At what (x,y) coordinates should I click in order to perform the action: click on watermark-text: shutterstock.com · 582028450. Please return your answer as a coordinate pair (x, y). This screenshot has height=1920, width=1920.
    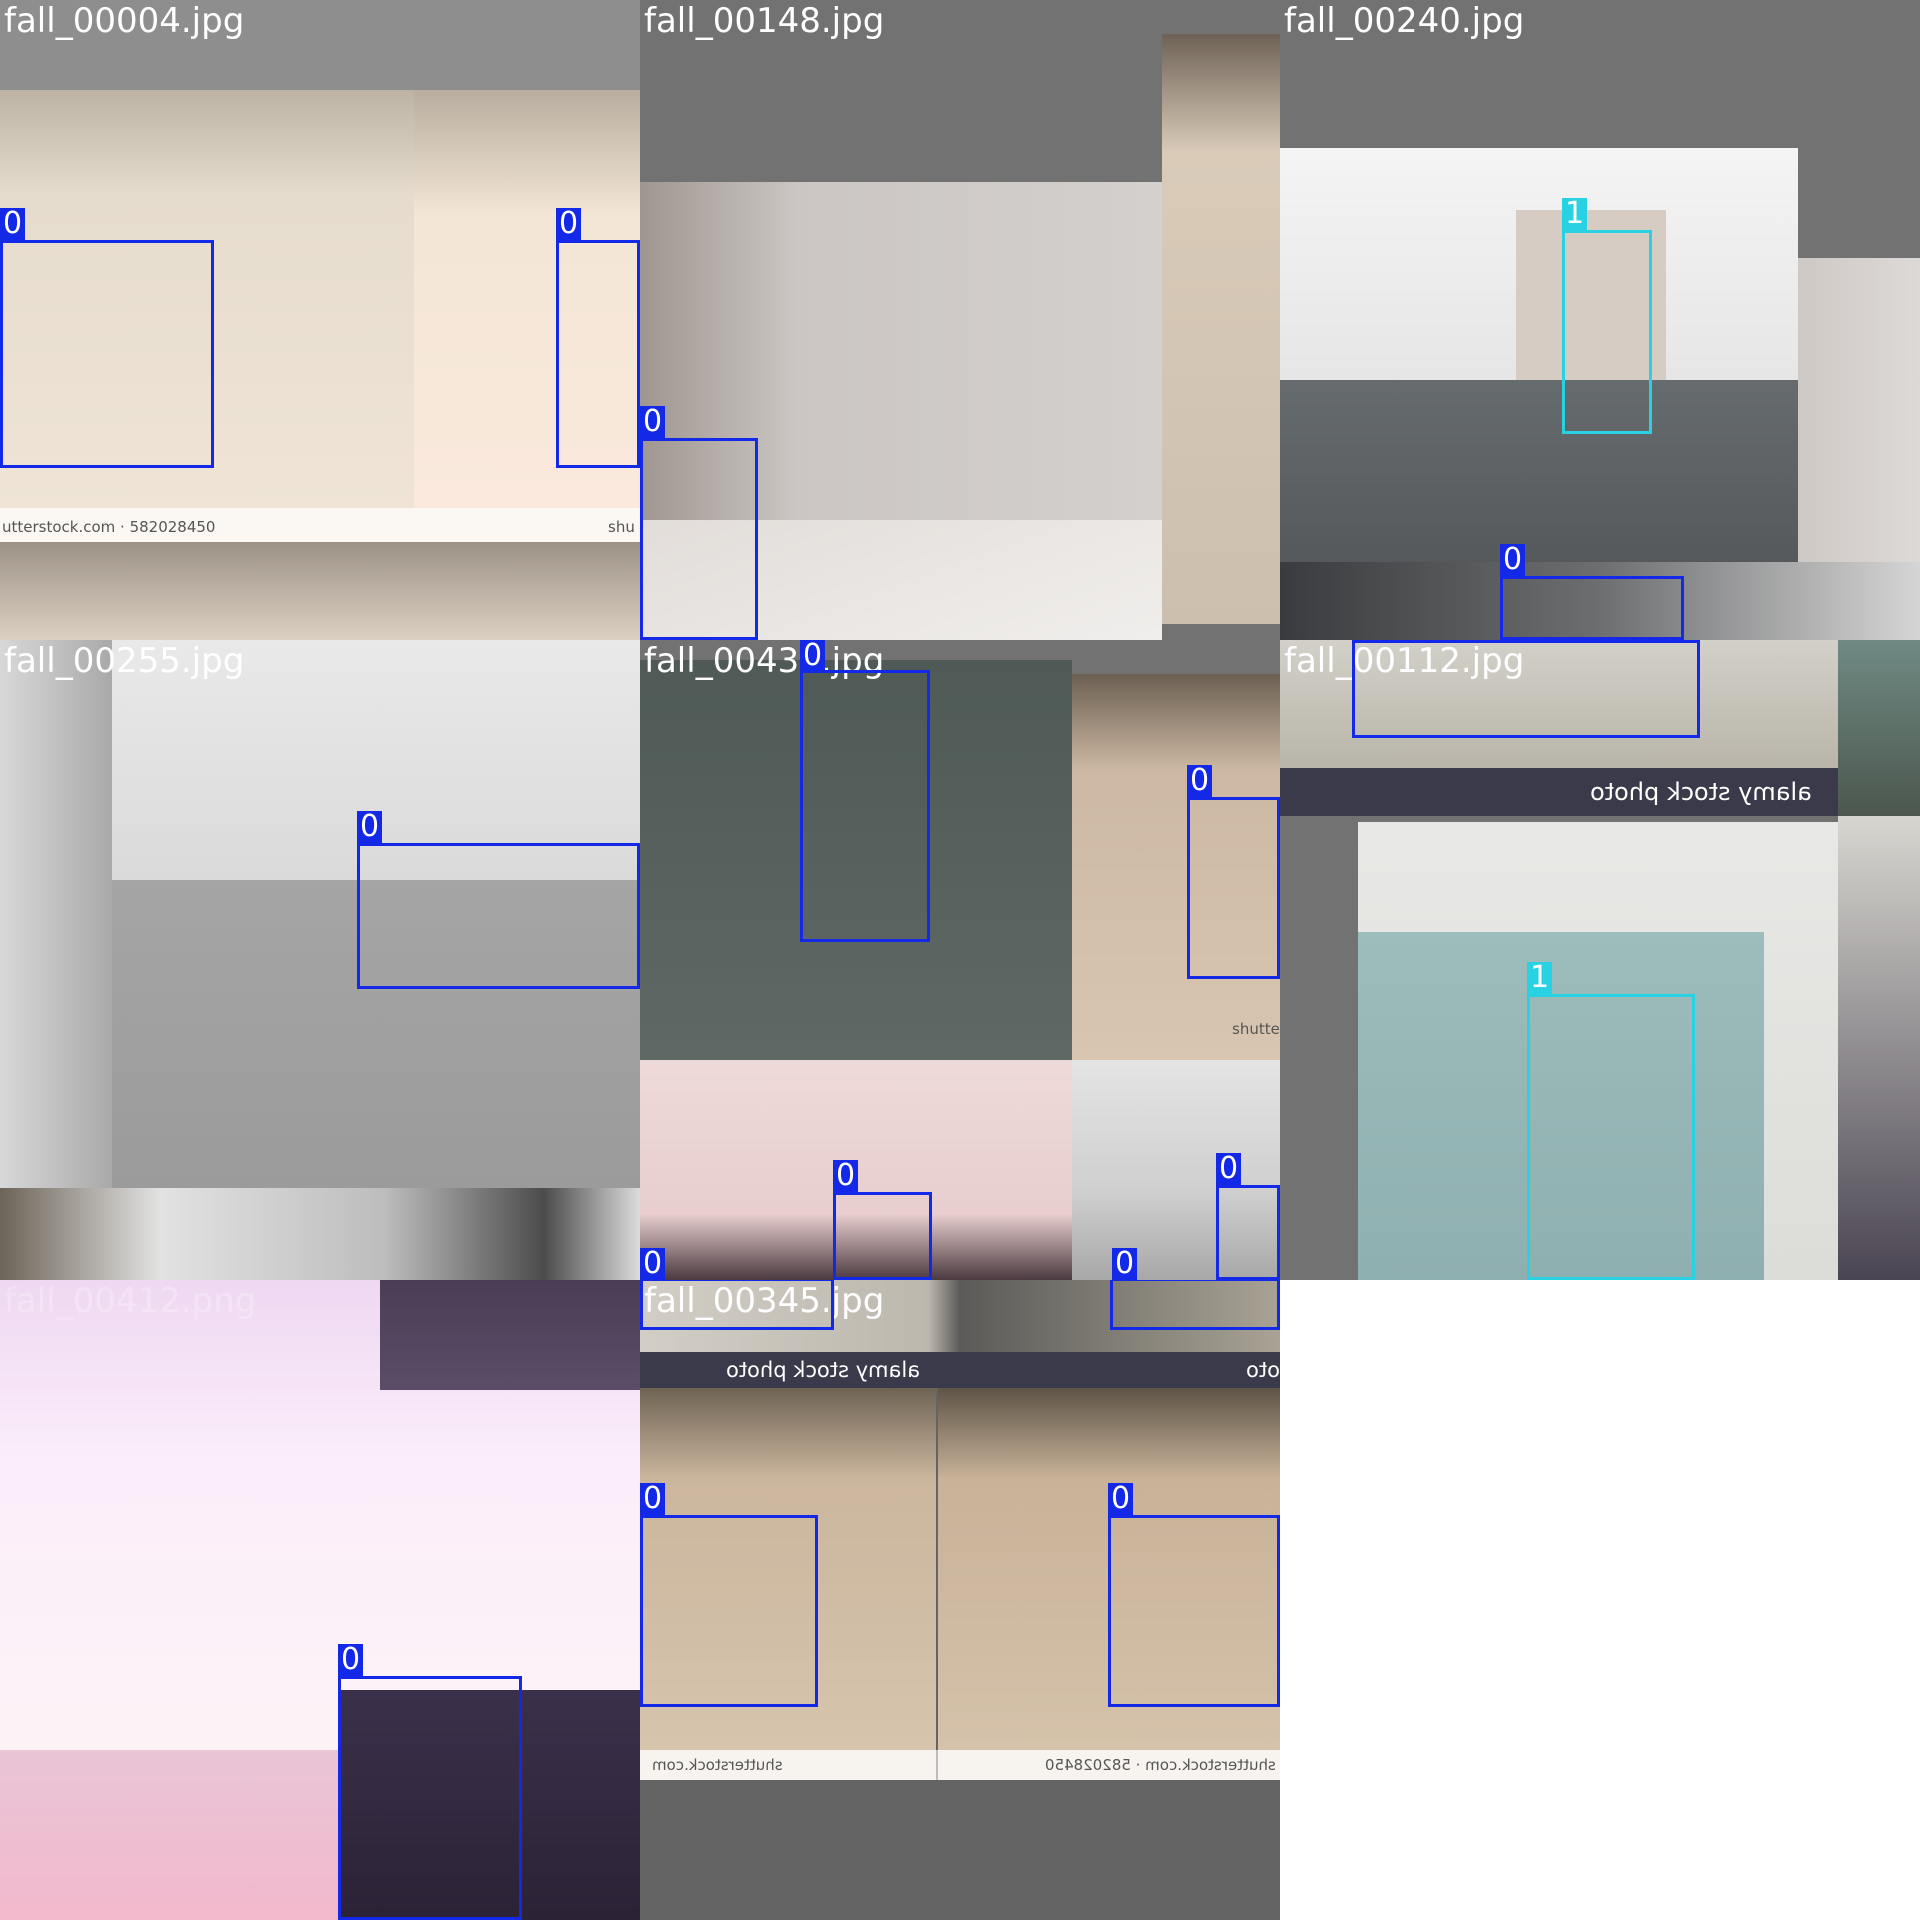
    Looking at the image, I should click on (1160, 1765).